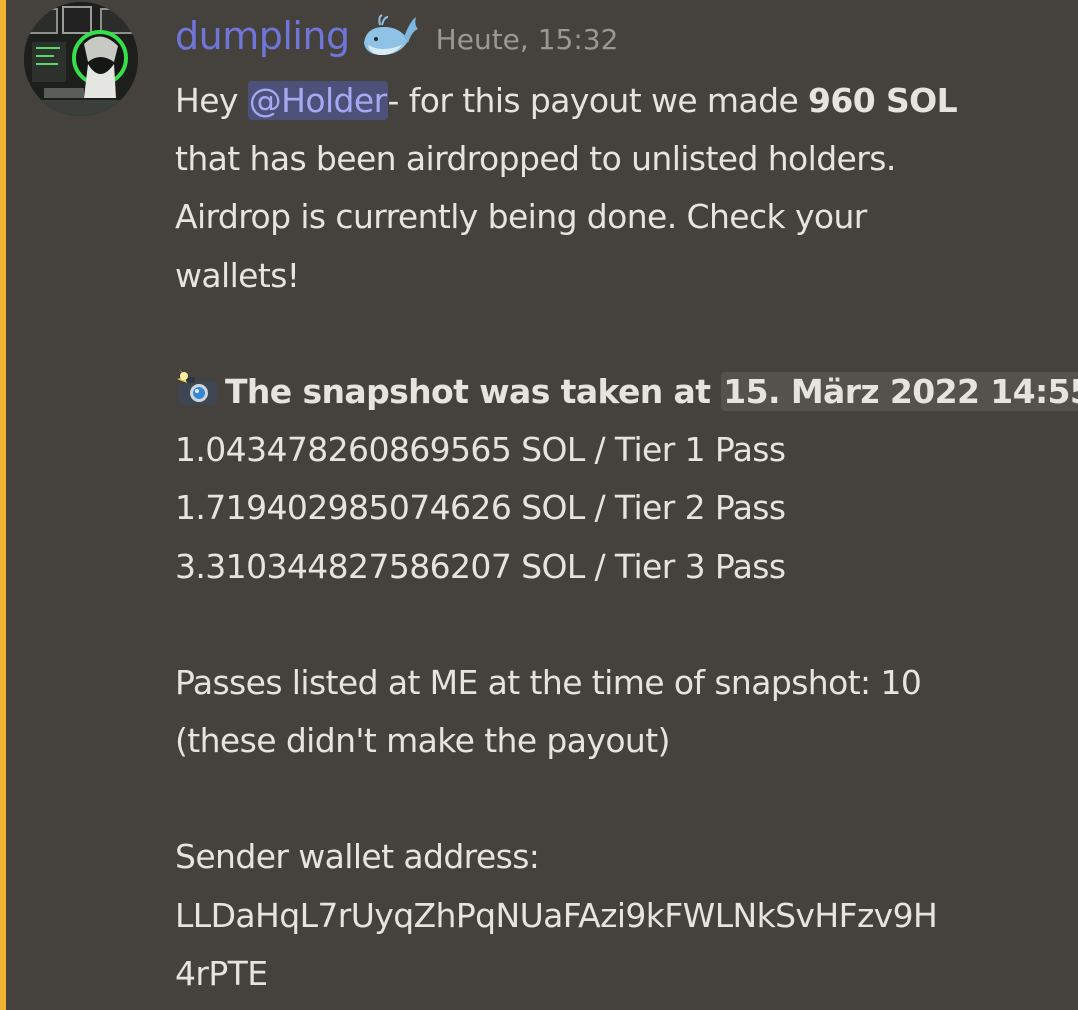 Image resolution: width=1078 pixels, height=1010 pixels. I want to click on mention-highlight-bar, so click(3, 505).